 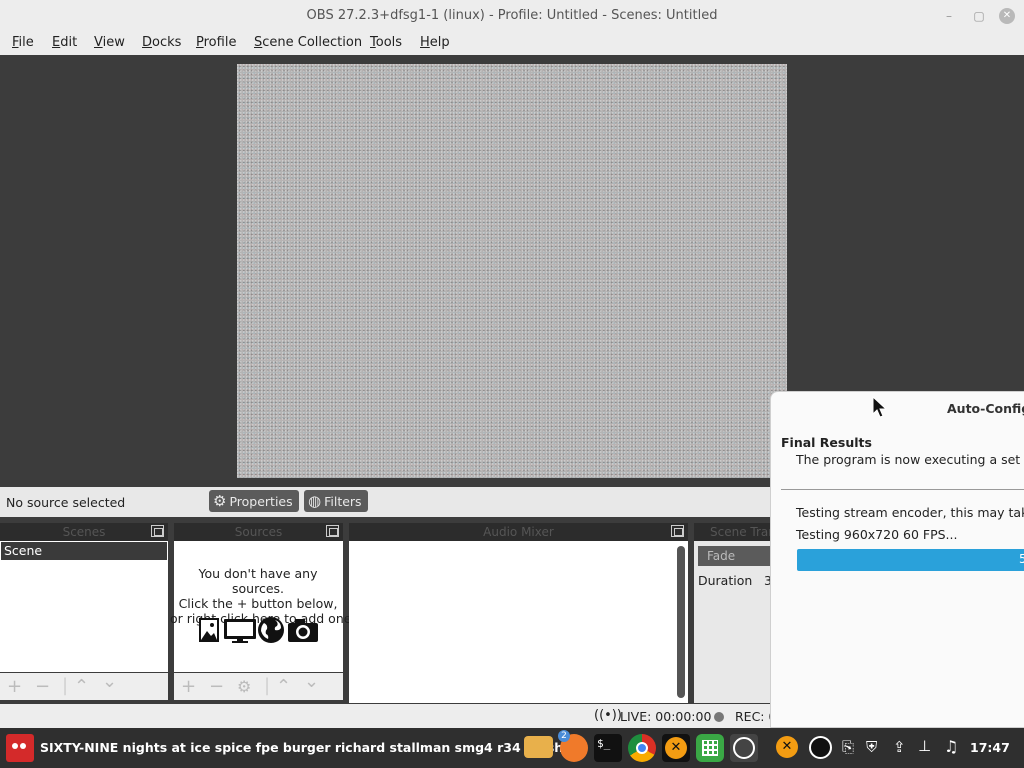 I want to click on live-timer: LIVE: 00:00:00, so click(x=666, y=716).